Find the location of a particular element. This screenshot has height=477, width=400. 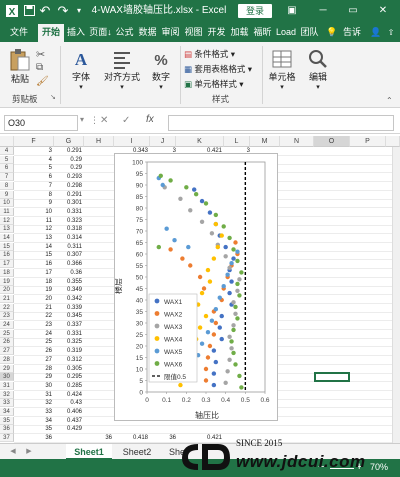

cell-value: 7 is located at coordinates (33, 186).